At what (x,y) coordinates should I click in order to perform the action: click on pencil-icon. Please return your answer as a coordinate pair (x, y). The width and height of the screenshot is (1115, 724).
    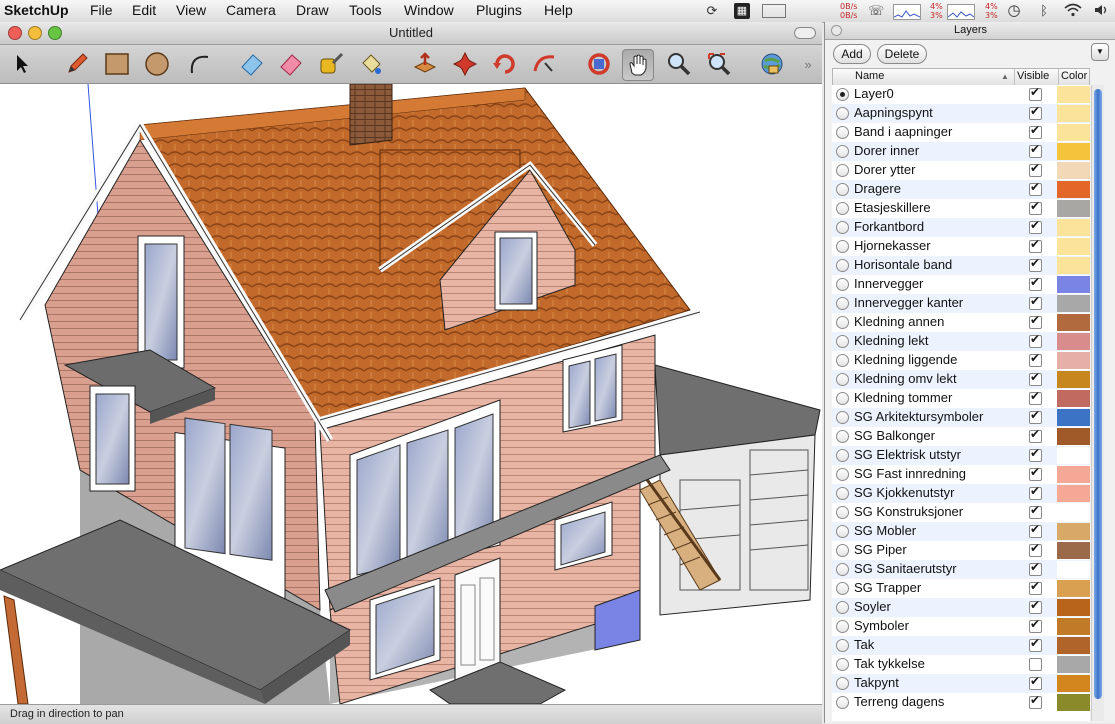
    Looking at the image, I should click on (77, 64).